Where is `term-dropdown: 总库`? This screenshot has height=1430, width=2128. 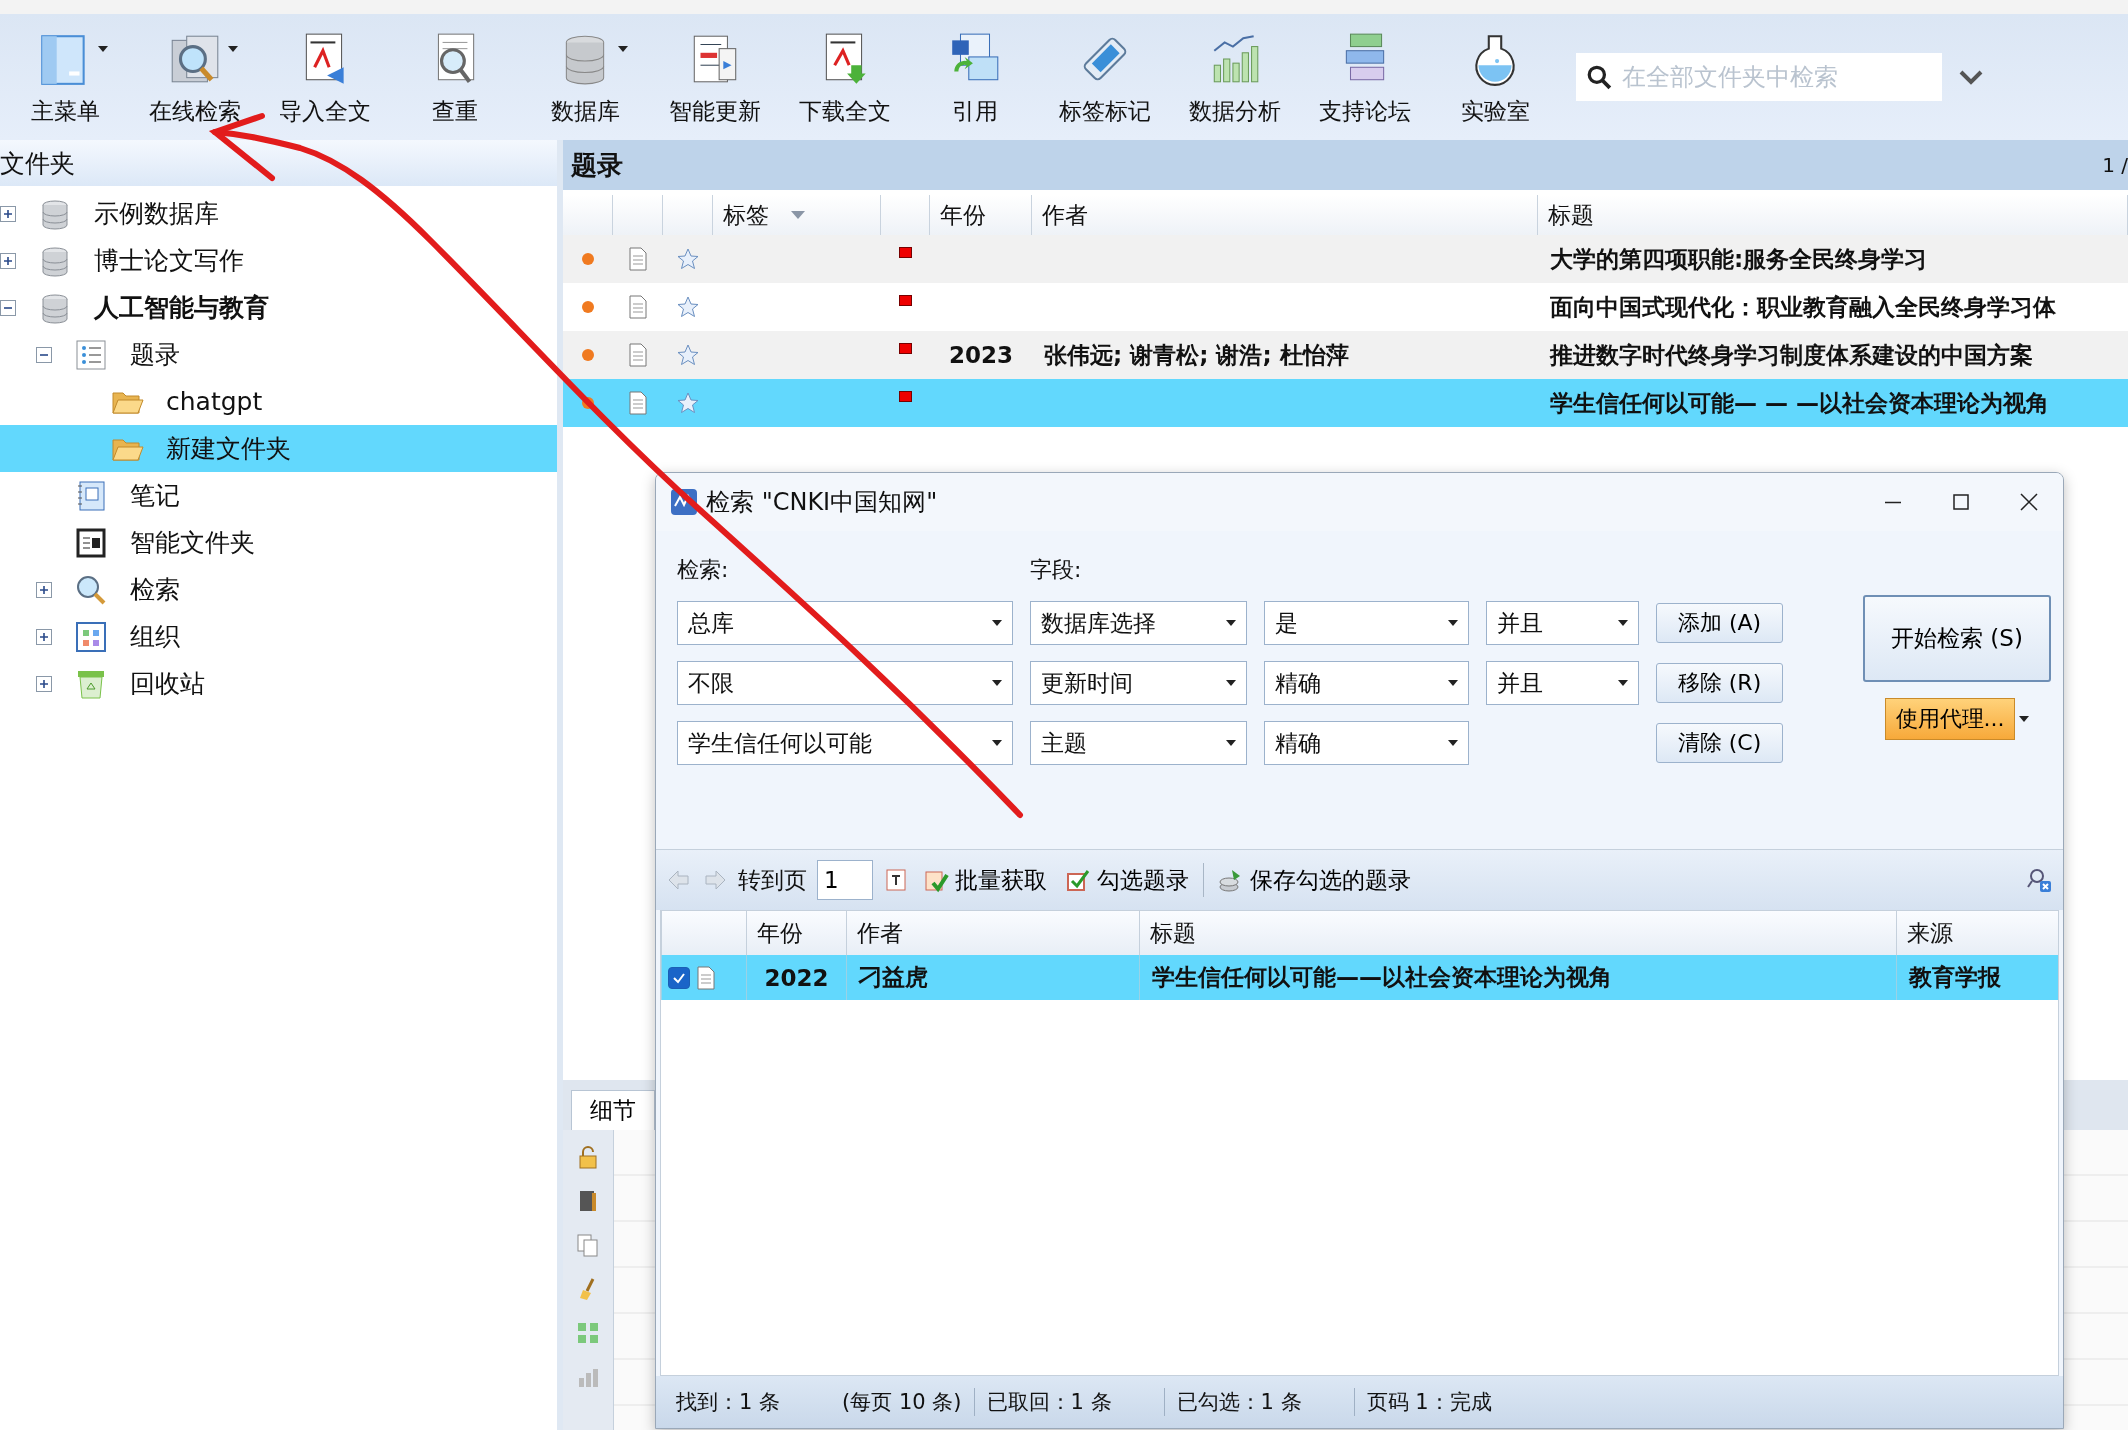
term-dropdown: 总库 is located at coordinates (845, 623).